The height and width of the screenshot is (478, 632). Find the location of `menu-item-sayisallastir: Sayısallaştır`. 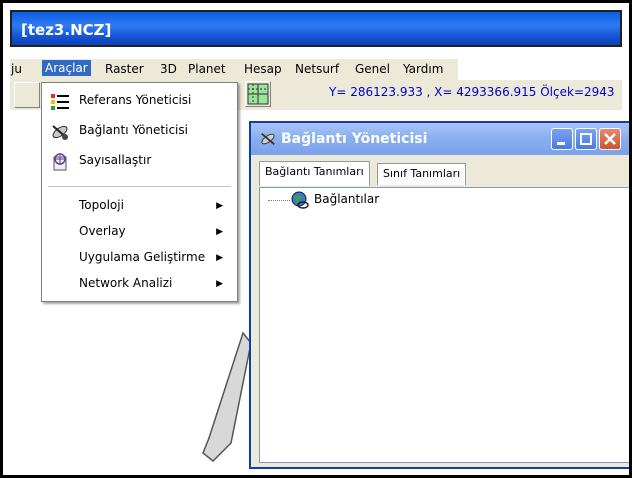

menu-item-sayisallastir: Sayısallaştır is located at coordinates (139, 161).